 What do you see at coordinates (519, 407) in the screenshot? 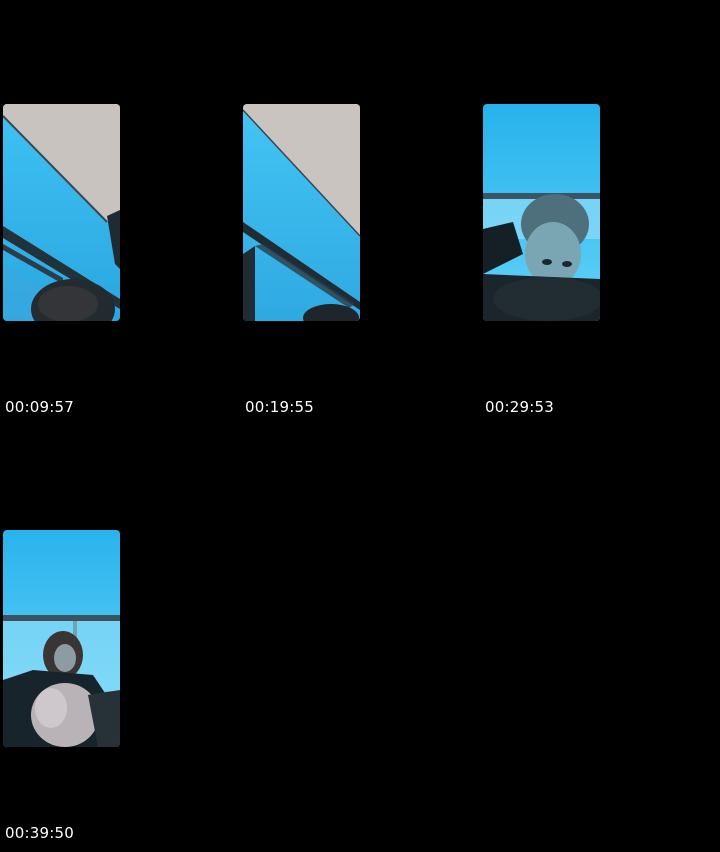
I see `timestamp-label: 00:29:53` at bounding box center [519, 407].